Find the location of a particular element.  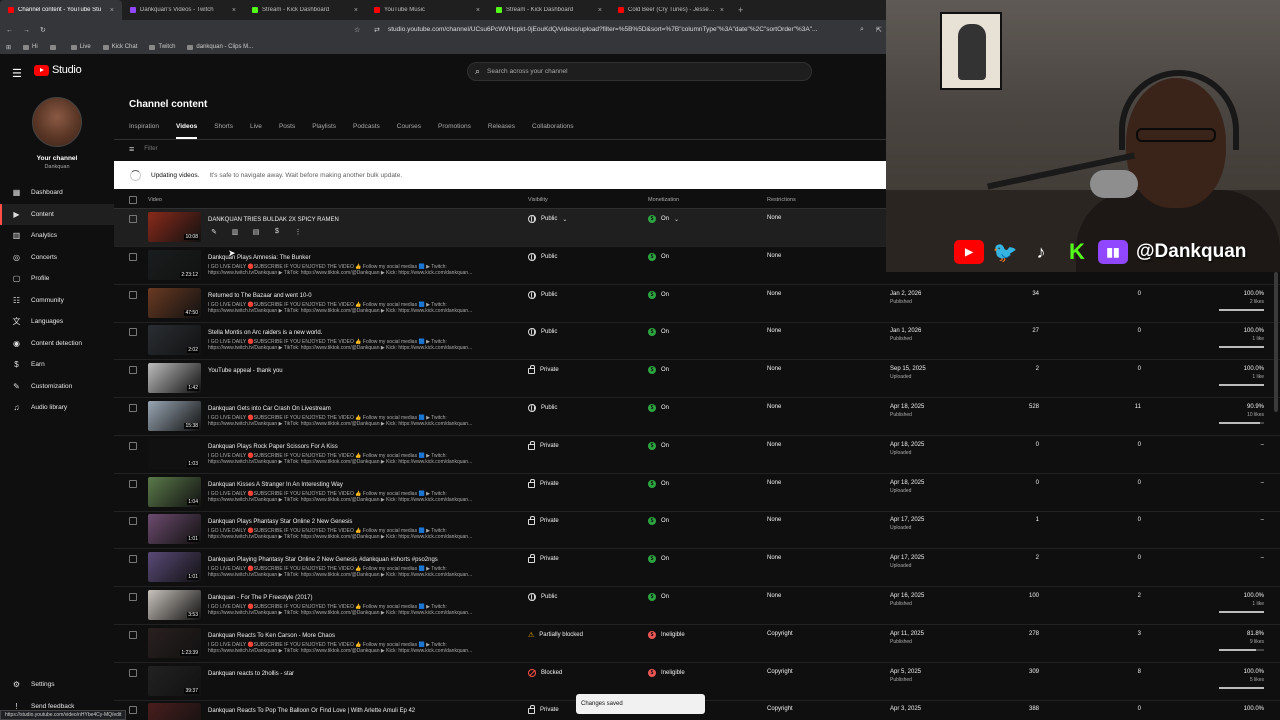

video-title: Dankquan Plays Amnesia: The Bunker is located at coordinates (259, 258).